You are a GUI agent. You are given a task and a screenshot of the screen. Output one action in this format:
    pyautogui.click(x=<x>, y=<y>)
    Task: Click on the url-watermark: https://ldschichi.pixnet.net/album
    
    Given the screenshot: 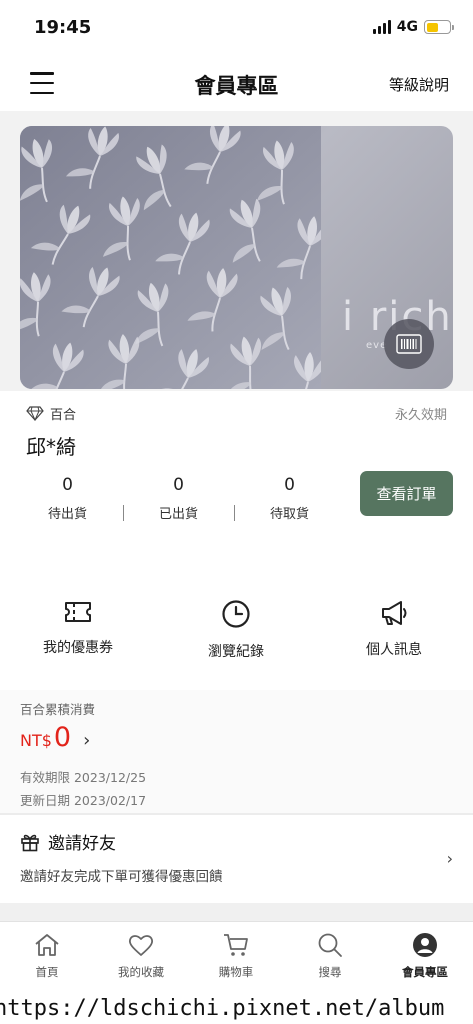 What is the action you would take?
    pyautogui.click(x=236, y=1009)
    